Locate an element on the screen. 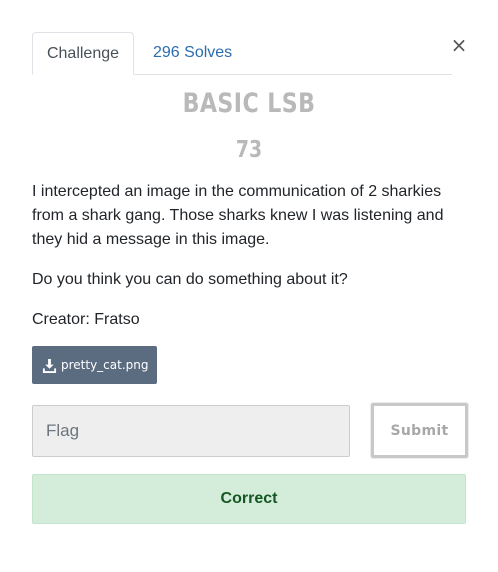 This screenshot has width=498, height=572. close-button: × is located at coordinates (459, 45).